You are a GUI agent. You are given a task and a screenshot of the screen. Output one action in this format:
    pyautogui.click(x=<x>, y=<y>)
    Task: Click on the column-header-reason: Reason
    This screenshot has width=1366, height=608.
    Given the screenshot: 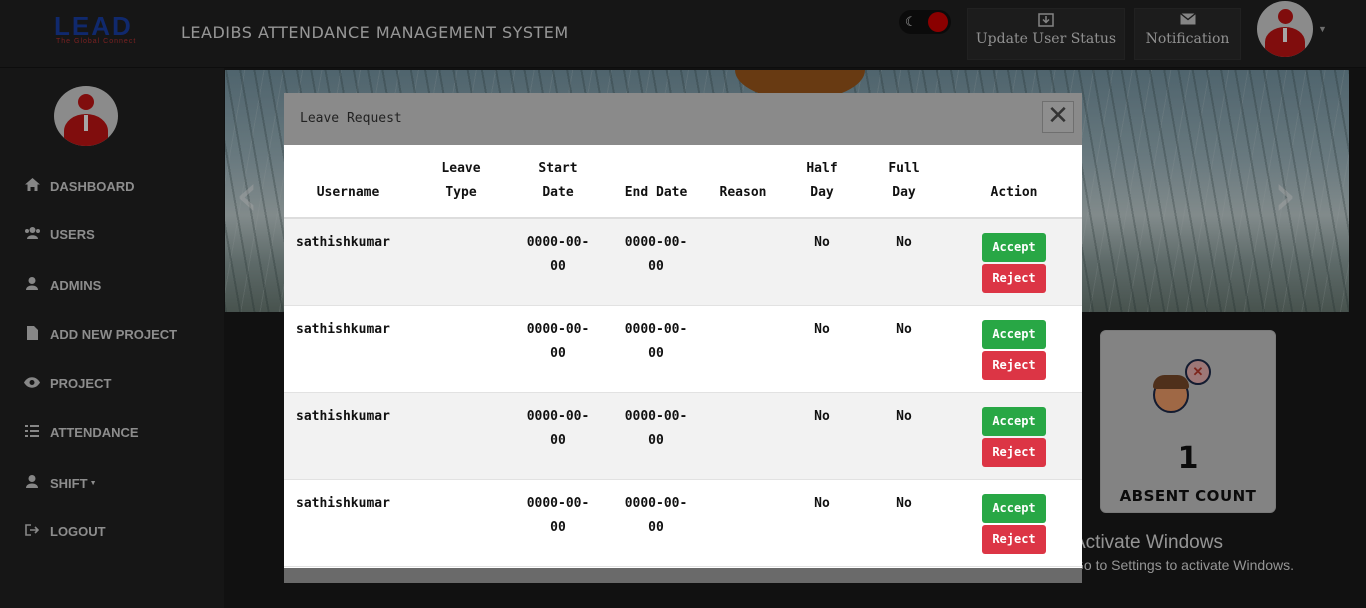 What is the action you would take?
    pyautogui.click(x=743, y=192)
    